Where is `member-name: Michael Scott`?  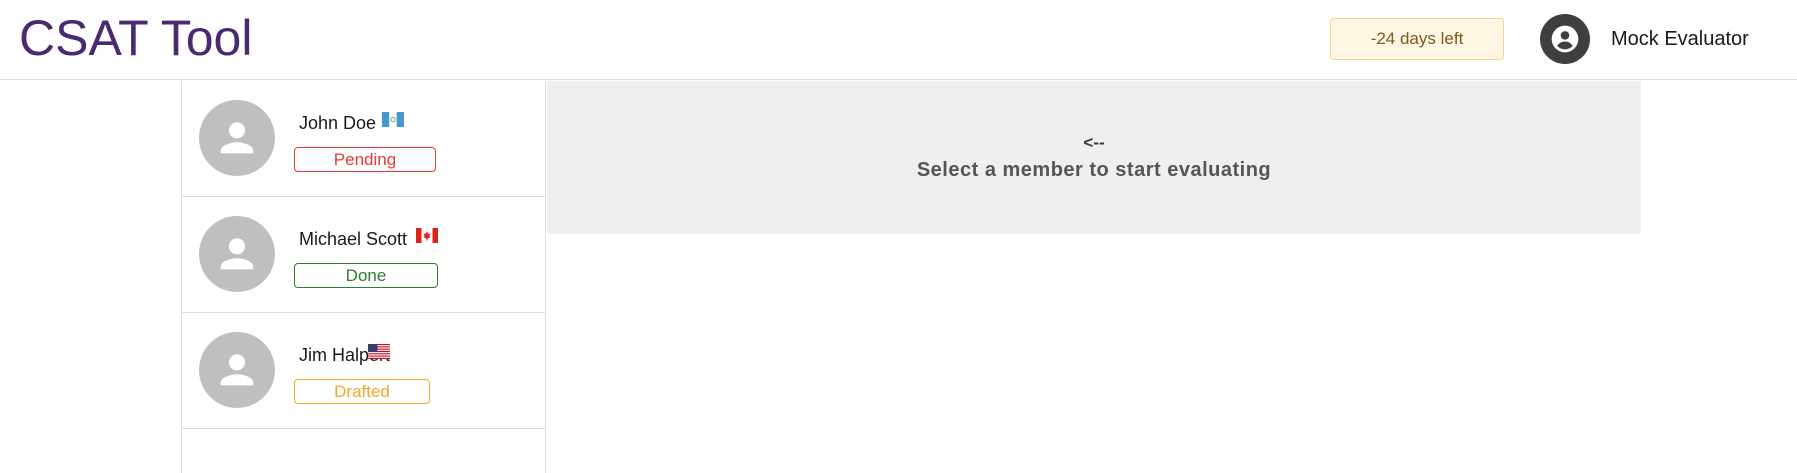
member-name: Michael Scott is located at coordinates (353, 239).